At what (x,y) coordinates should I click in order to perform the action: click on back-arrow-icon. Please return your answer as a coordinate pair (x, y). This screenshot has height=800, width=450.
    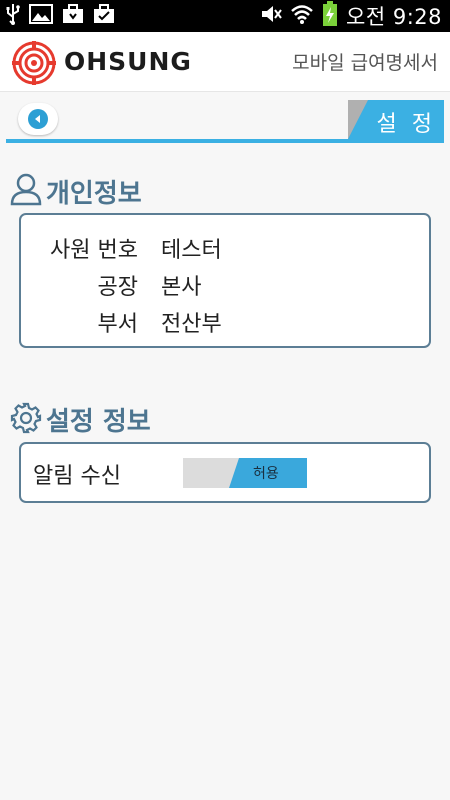
    Looking at the image, I should click on (38, 119).